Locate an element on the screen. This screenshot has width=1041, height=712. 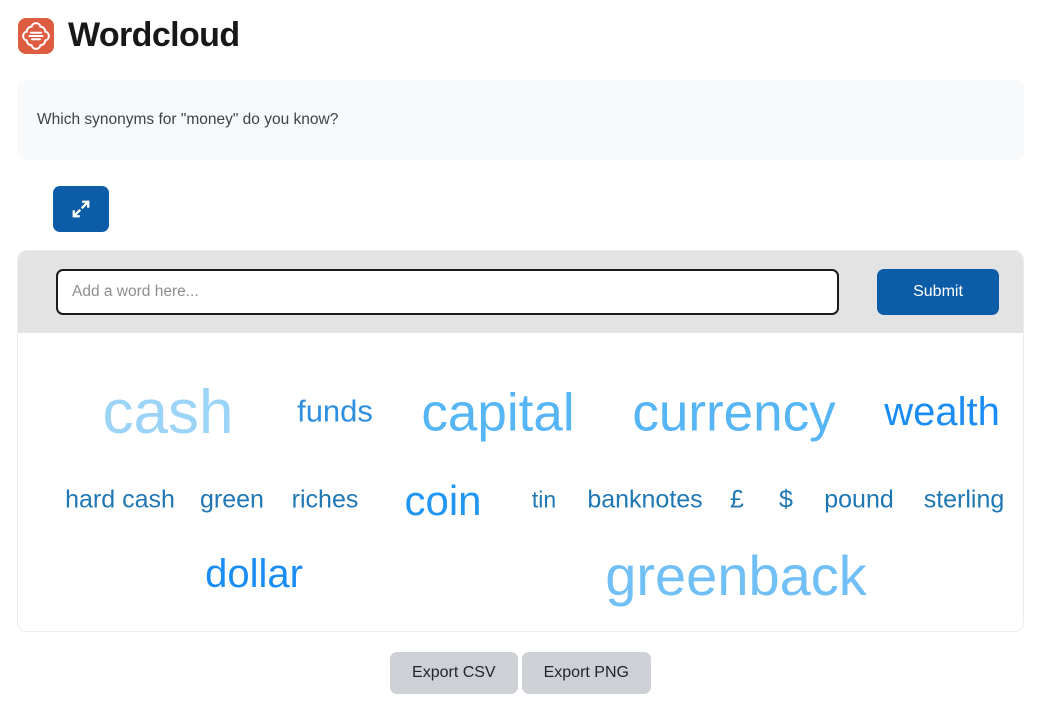
cloud-word: £ is located at coordinates (737, 500).